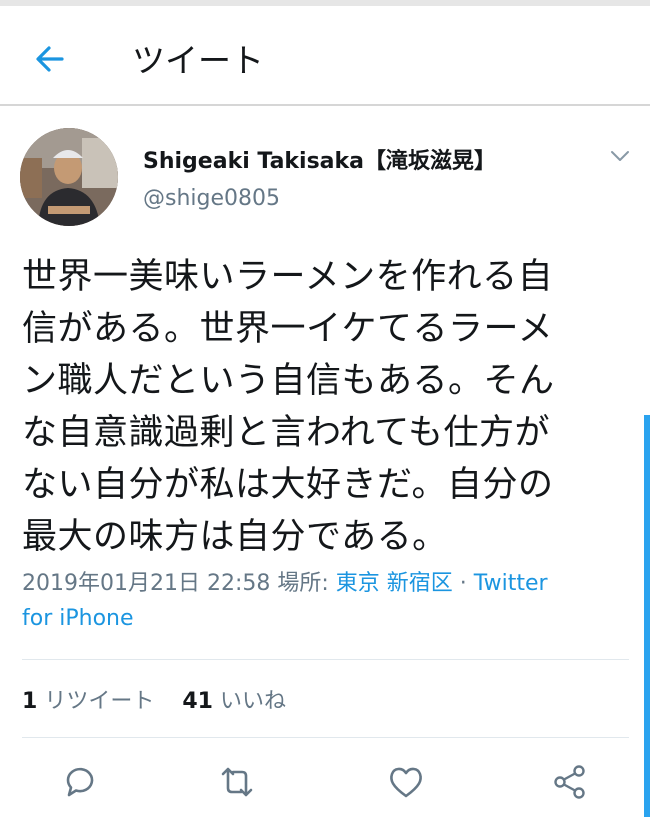 This screenshot has height=817, width=650. I want to click on scrollbar, so click(647, 616).